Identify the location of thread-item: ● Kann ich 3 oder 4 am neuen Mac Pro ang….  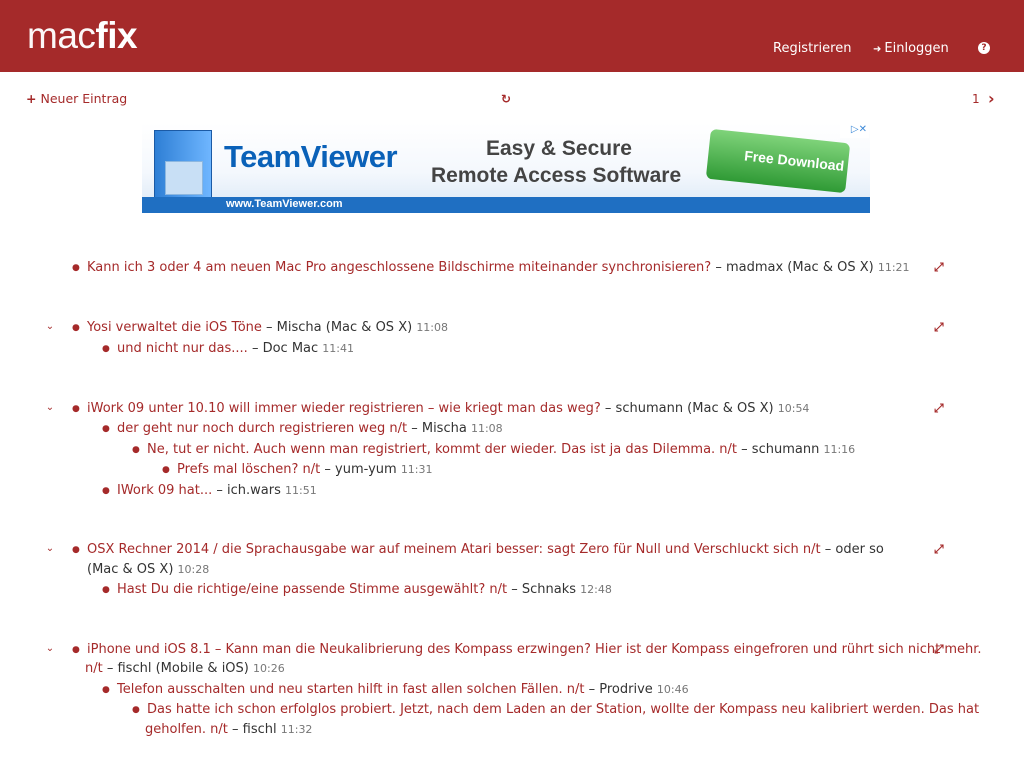
(491, 268).